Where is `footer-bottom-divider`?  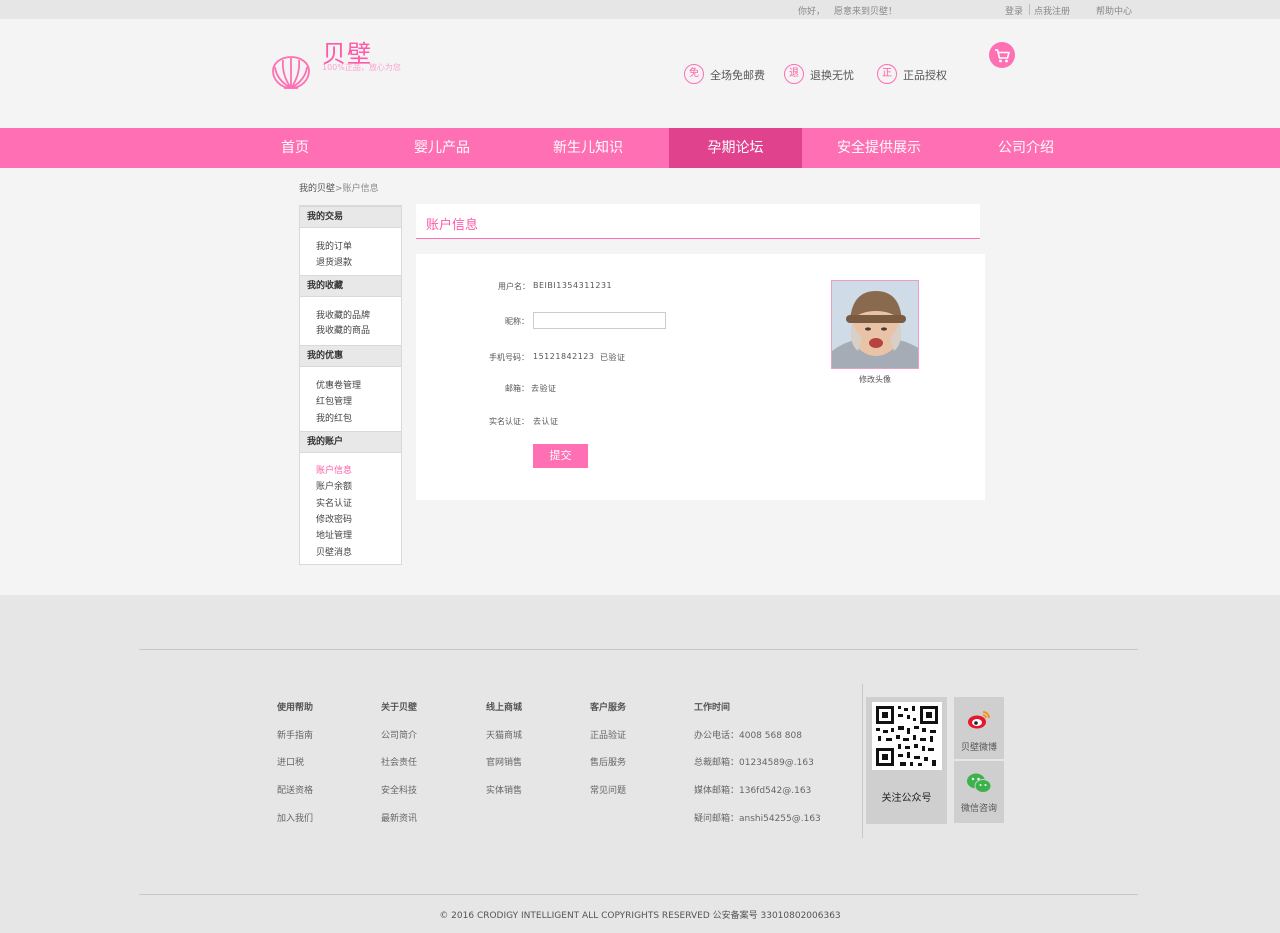
footer-bottom-divider is located at coordinates (638, 894).